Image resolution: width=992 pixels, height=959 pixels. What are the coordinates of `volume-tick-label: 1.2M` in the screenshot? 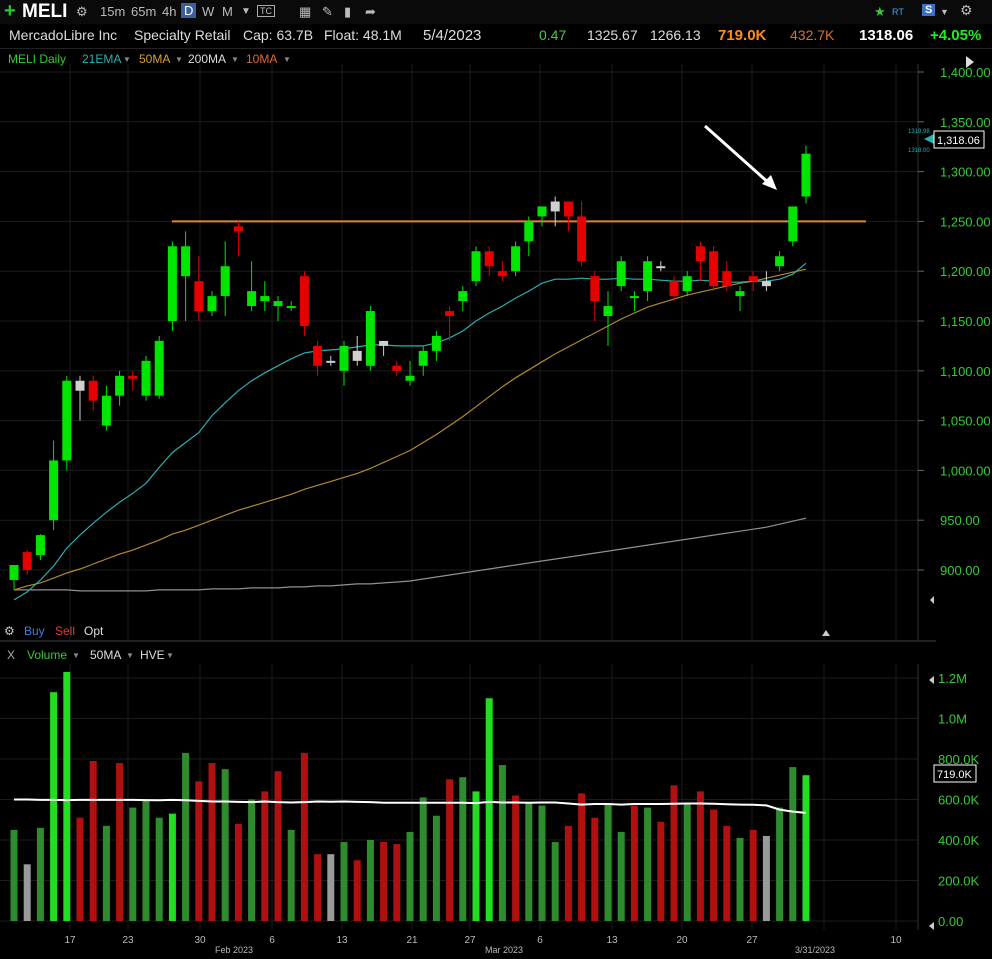 It's located at (952, 678).